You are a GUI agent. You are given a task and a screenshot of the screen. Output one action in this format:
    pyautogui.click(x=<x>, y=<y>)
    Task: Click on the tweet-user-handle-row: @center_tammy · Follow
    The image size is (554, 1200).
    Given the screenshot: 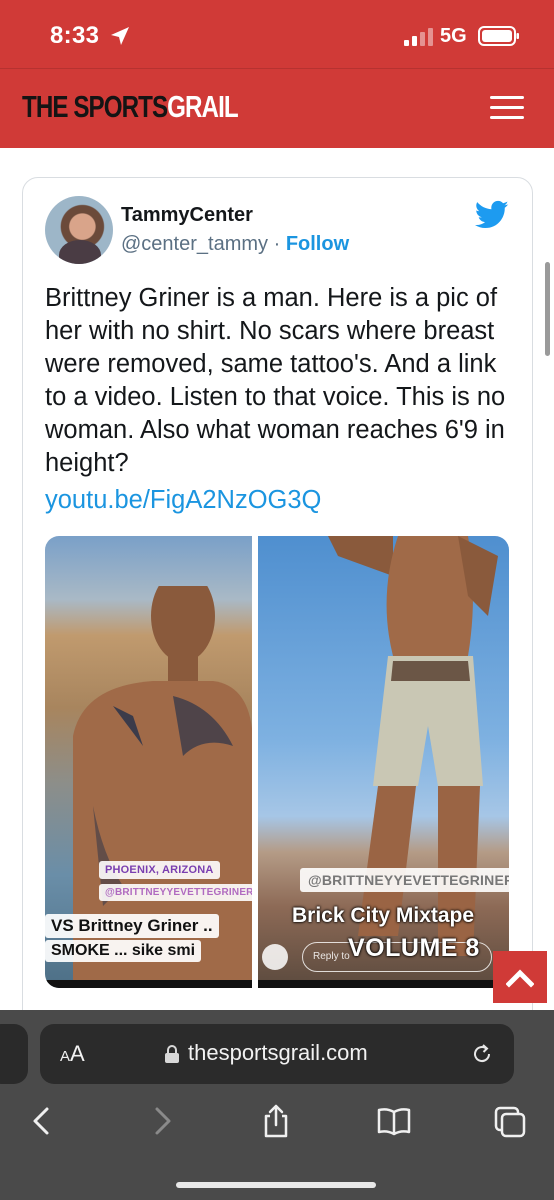 What is the action you would take?
    pyautogui.click(x=235, y=244)
    